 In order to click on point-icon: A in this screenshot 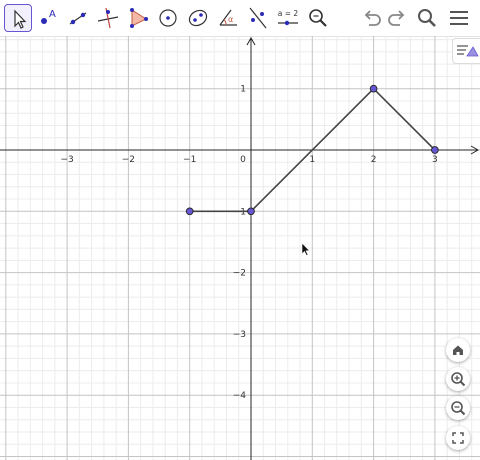, I will do `click(48, 16)`.